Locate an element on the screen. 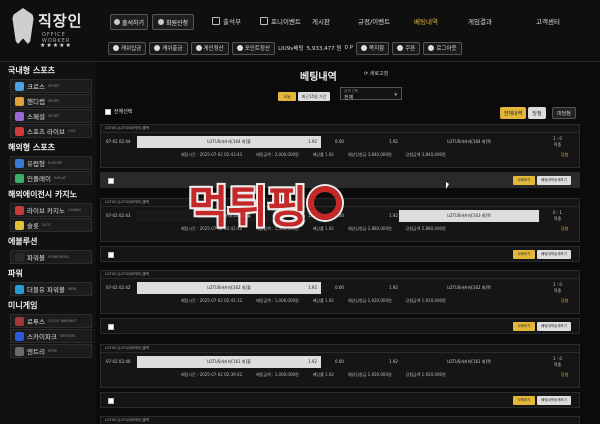 The image size is (600, 424). watermark-logo: 먹튀핑 is located at coordinates (308, 203).